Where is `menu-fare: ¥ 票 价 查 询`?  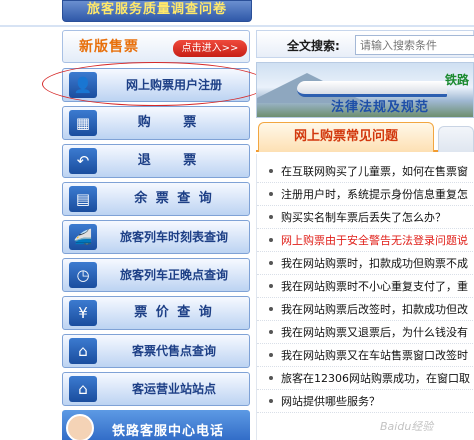
menu-fare: ¥ 票 价 查 询 is located at coordinates (156, 313).